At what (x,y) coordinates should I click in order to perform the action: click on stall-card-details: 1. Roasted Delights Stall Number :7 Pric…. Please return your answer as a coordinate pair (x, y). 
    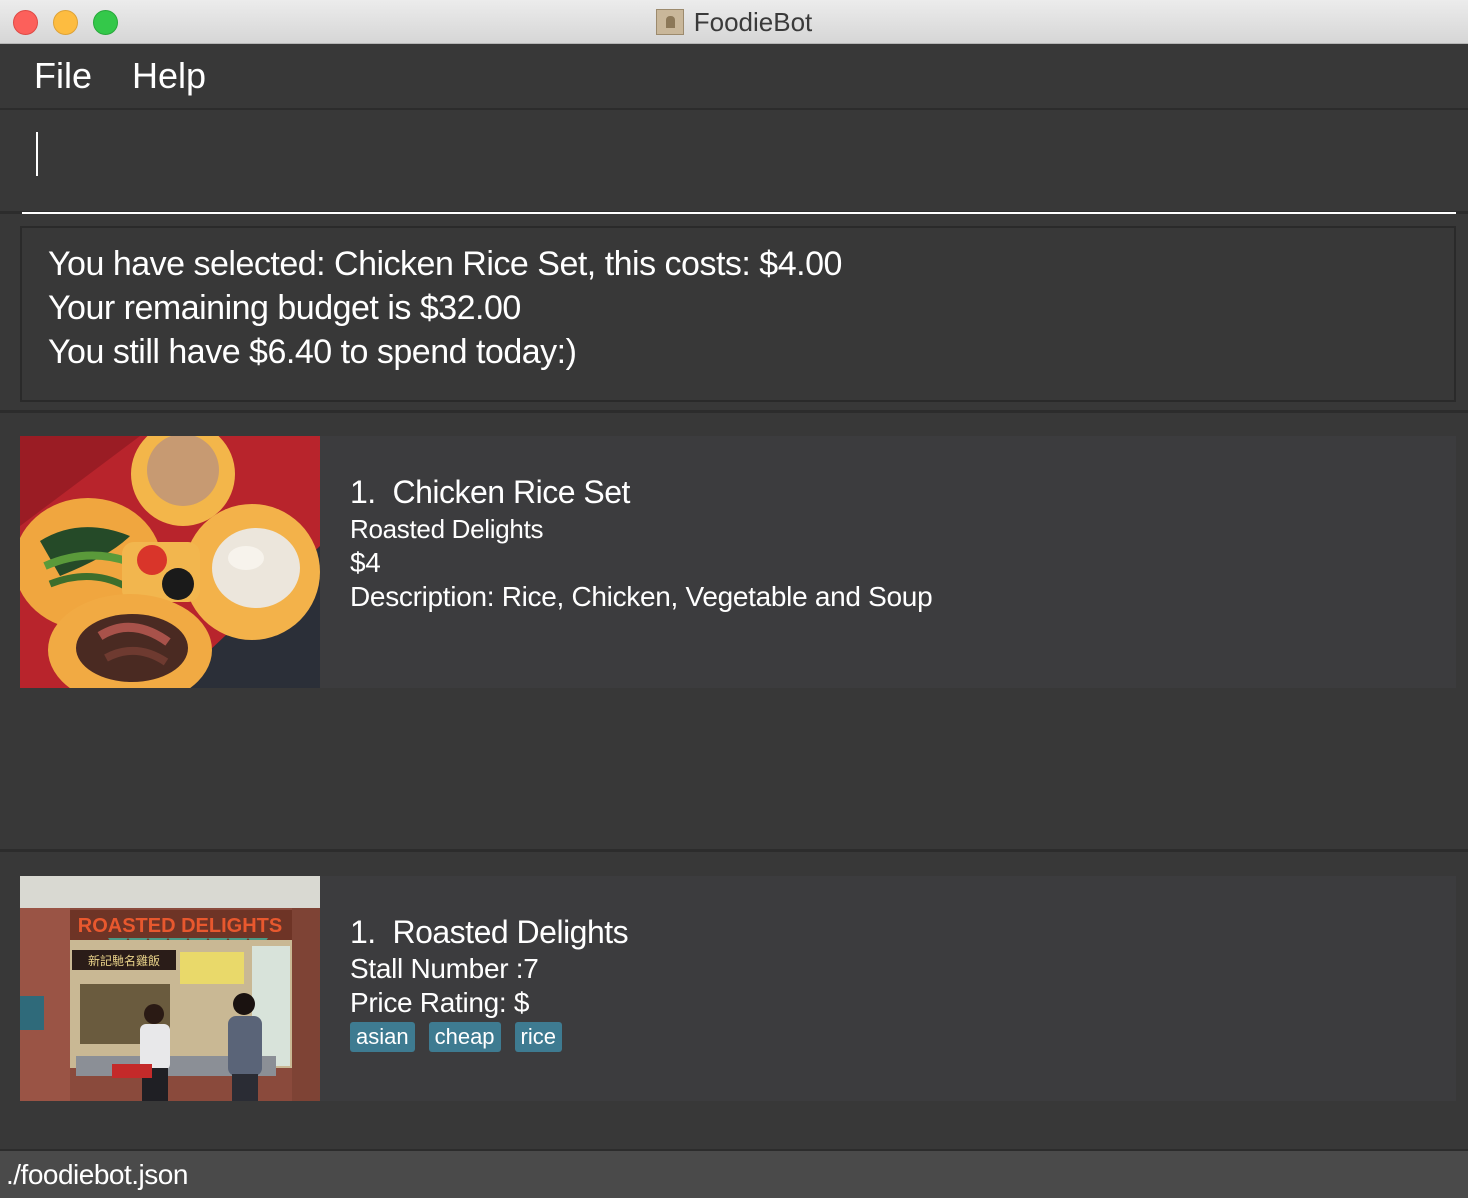
    Looking at the image, I should click on (489, 982).